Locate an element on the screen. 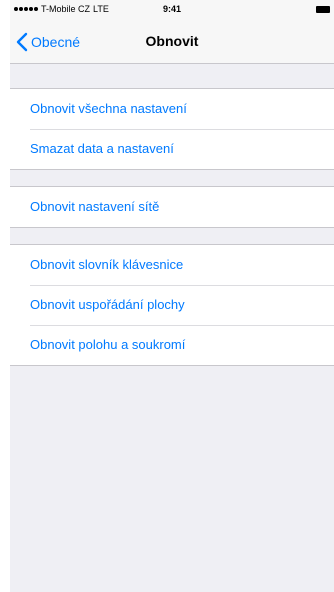 Image resolution: width=334 pixels, height=592 pixels. reset-group-2: Obnovit nastavení sítě is located at coordinates (172, 207).